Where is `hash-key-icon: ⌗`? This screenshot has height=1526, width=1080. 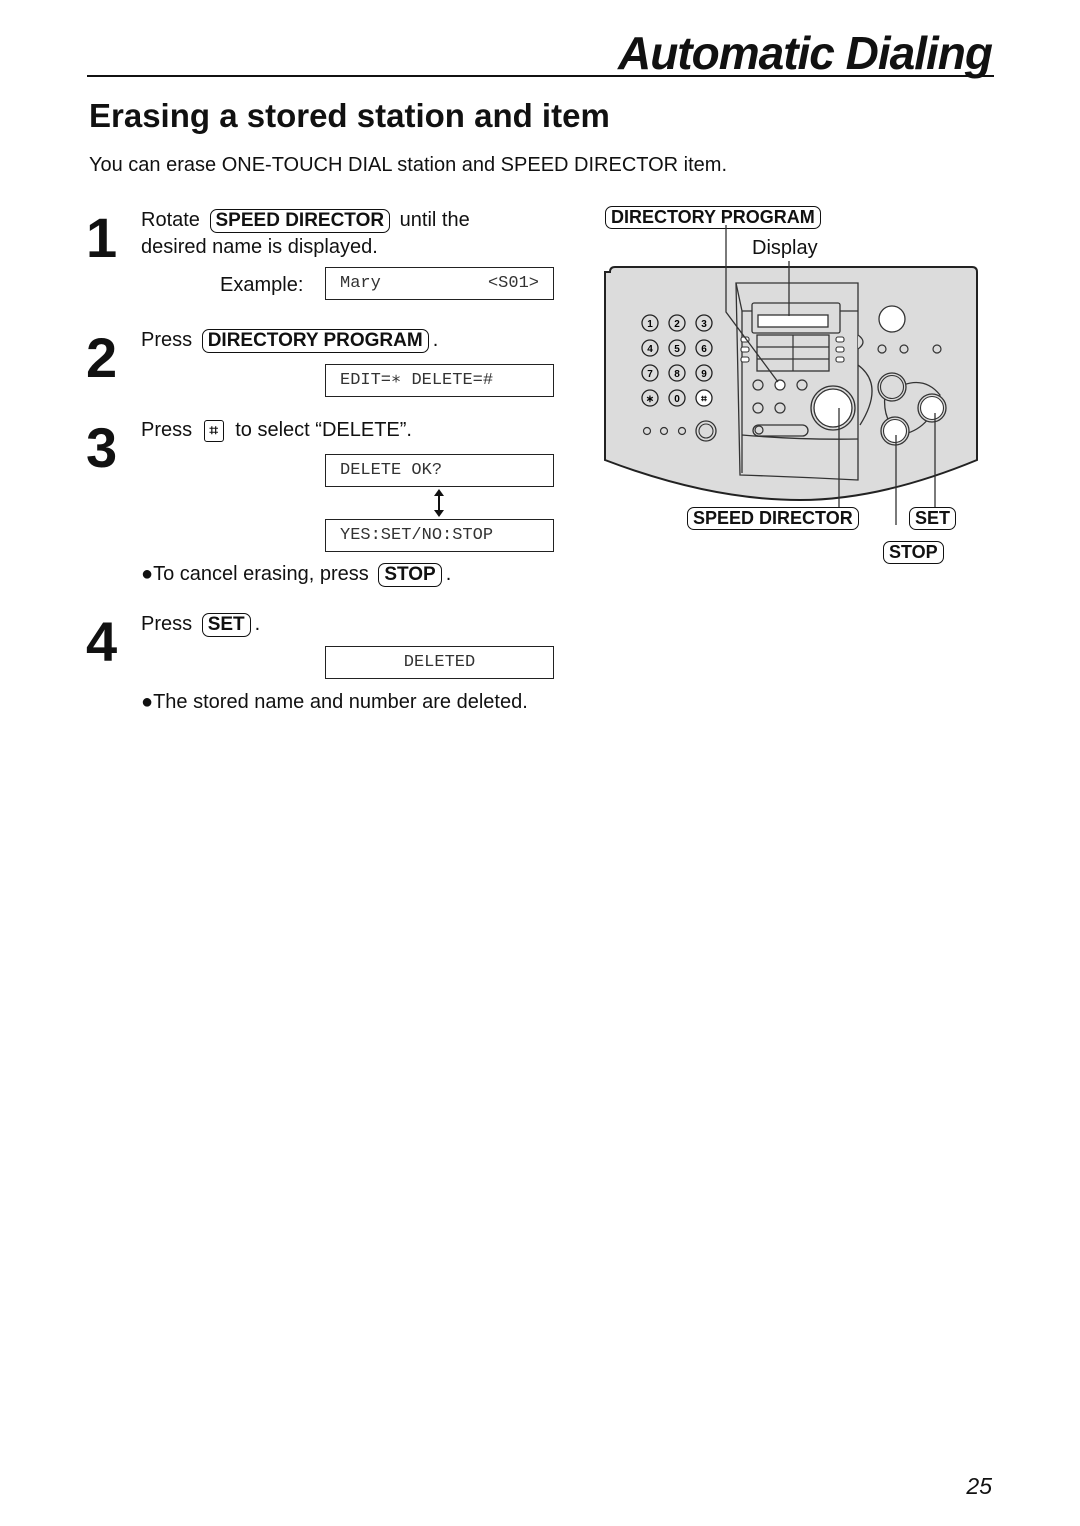
hash-key-icon: ⌗ is located at coordinates (213, 431).